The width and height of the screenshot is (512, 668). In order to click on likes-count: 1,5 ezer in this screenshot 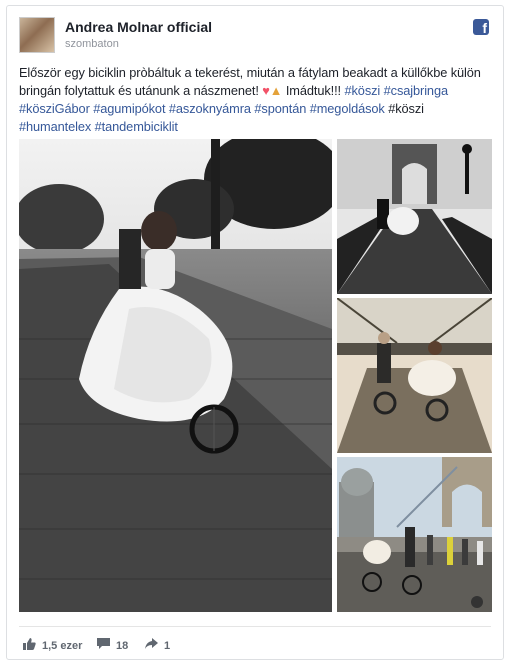, I will do `click(52, 645)`.